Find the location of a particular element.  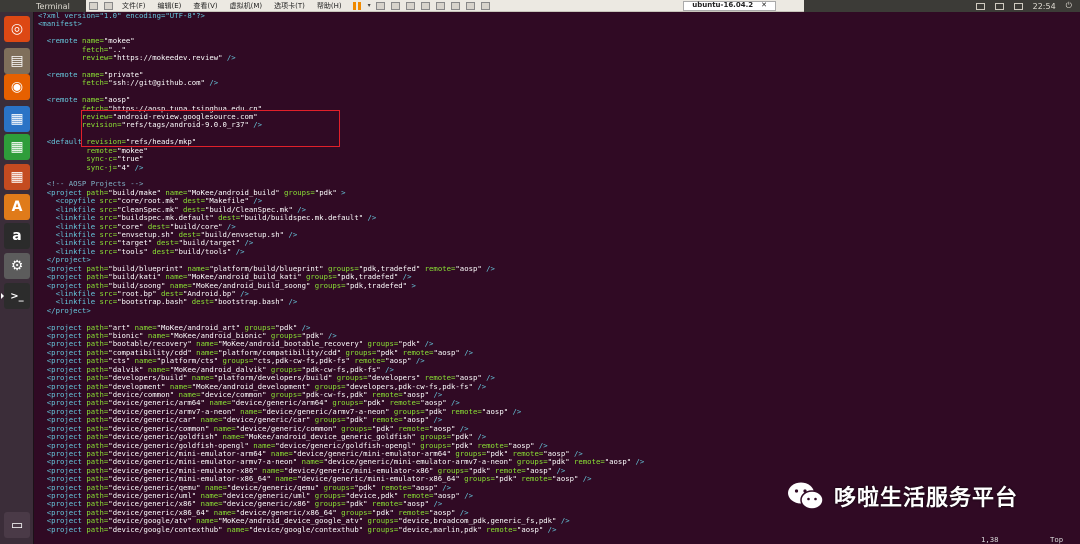

code-token: "4" is located at coordinates (124, 167).